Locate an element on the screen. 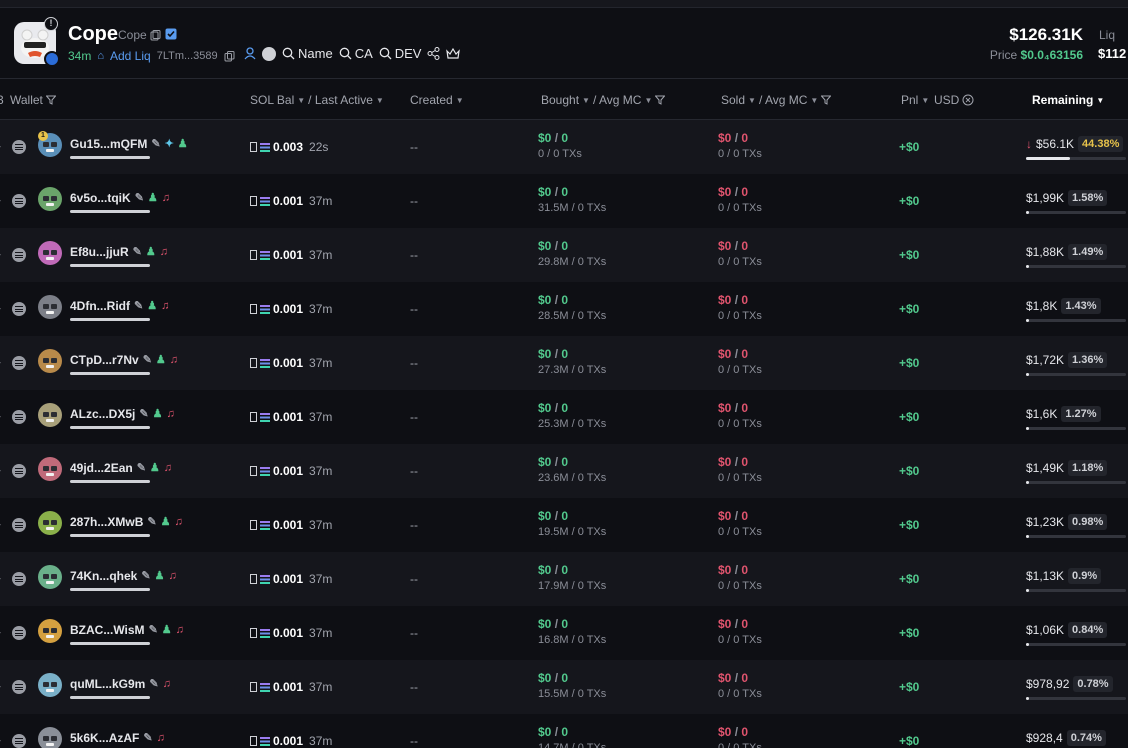 This screenshot has height=748, width=1128. wallet-address: Gu15...mQFM is located at coordinates (108, 144).